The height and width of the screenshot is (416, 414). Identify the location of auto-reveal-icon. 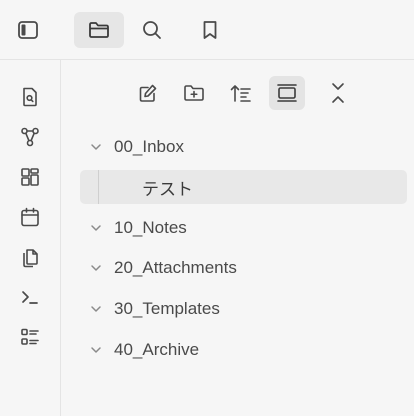
(287, 93).